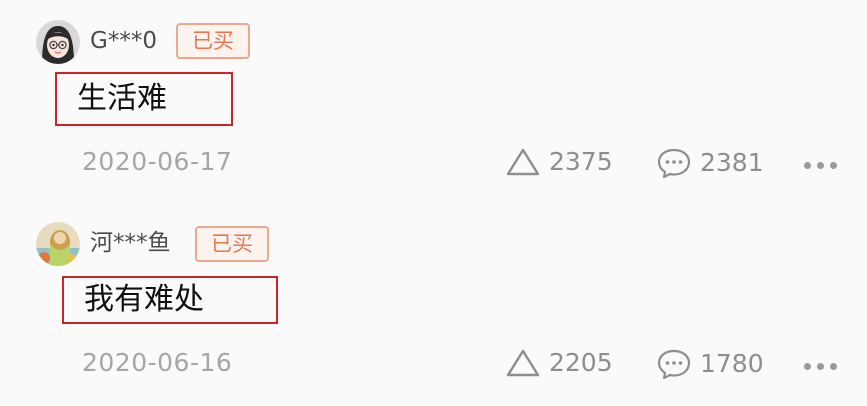 The height and width of the screenshot is (406, 867). I want to click on reply-button: 2381, so click(710, 163).